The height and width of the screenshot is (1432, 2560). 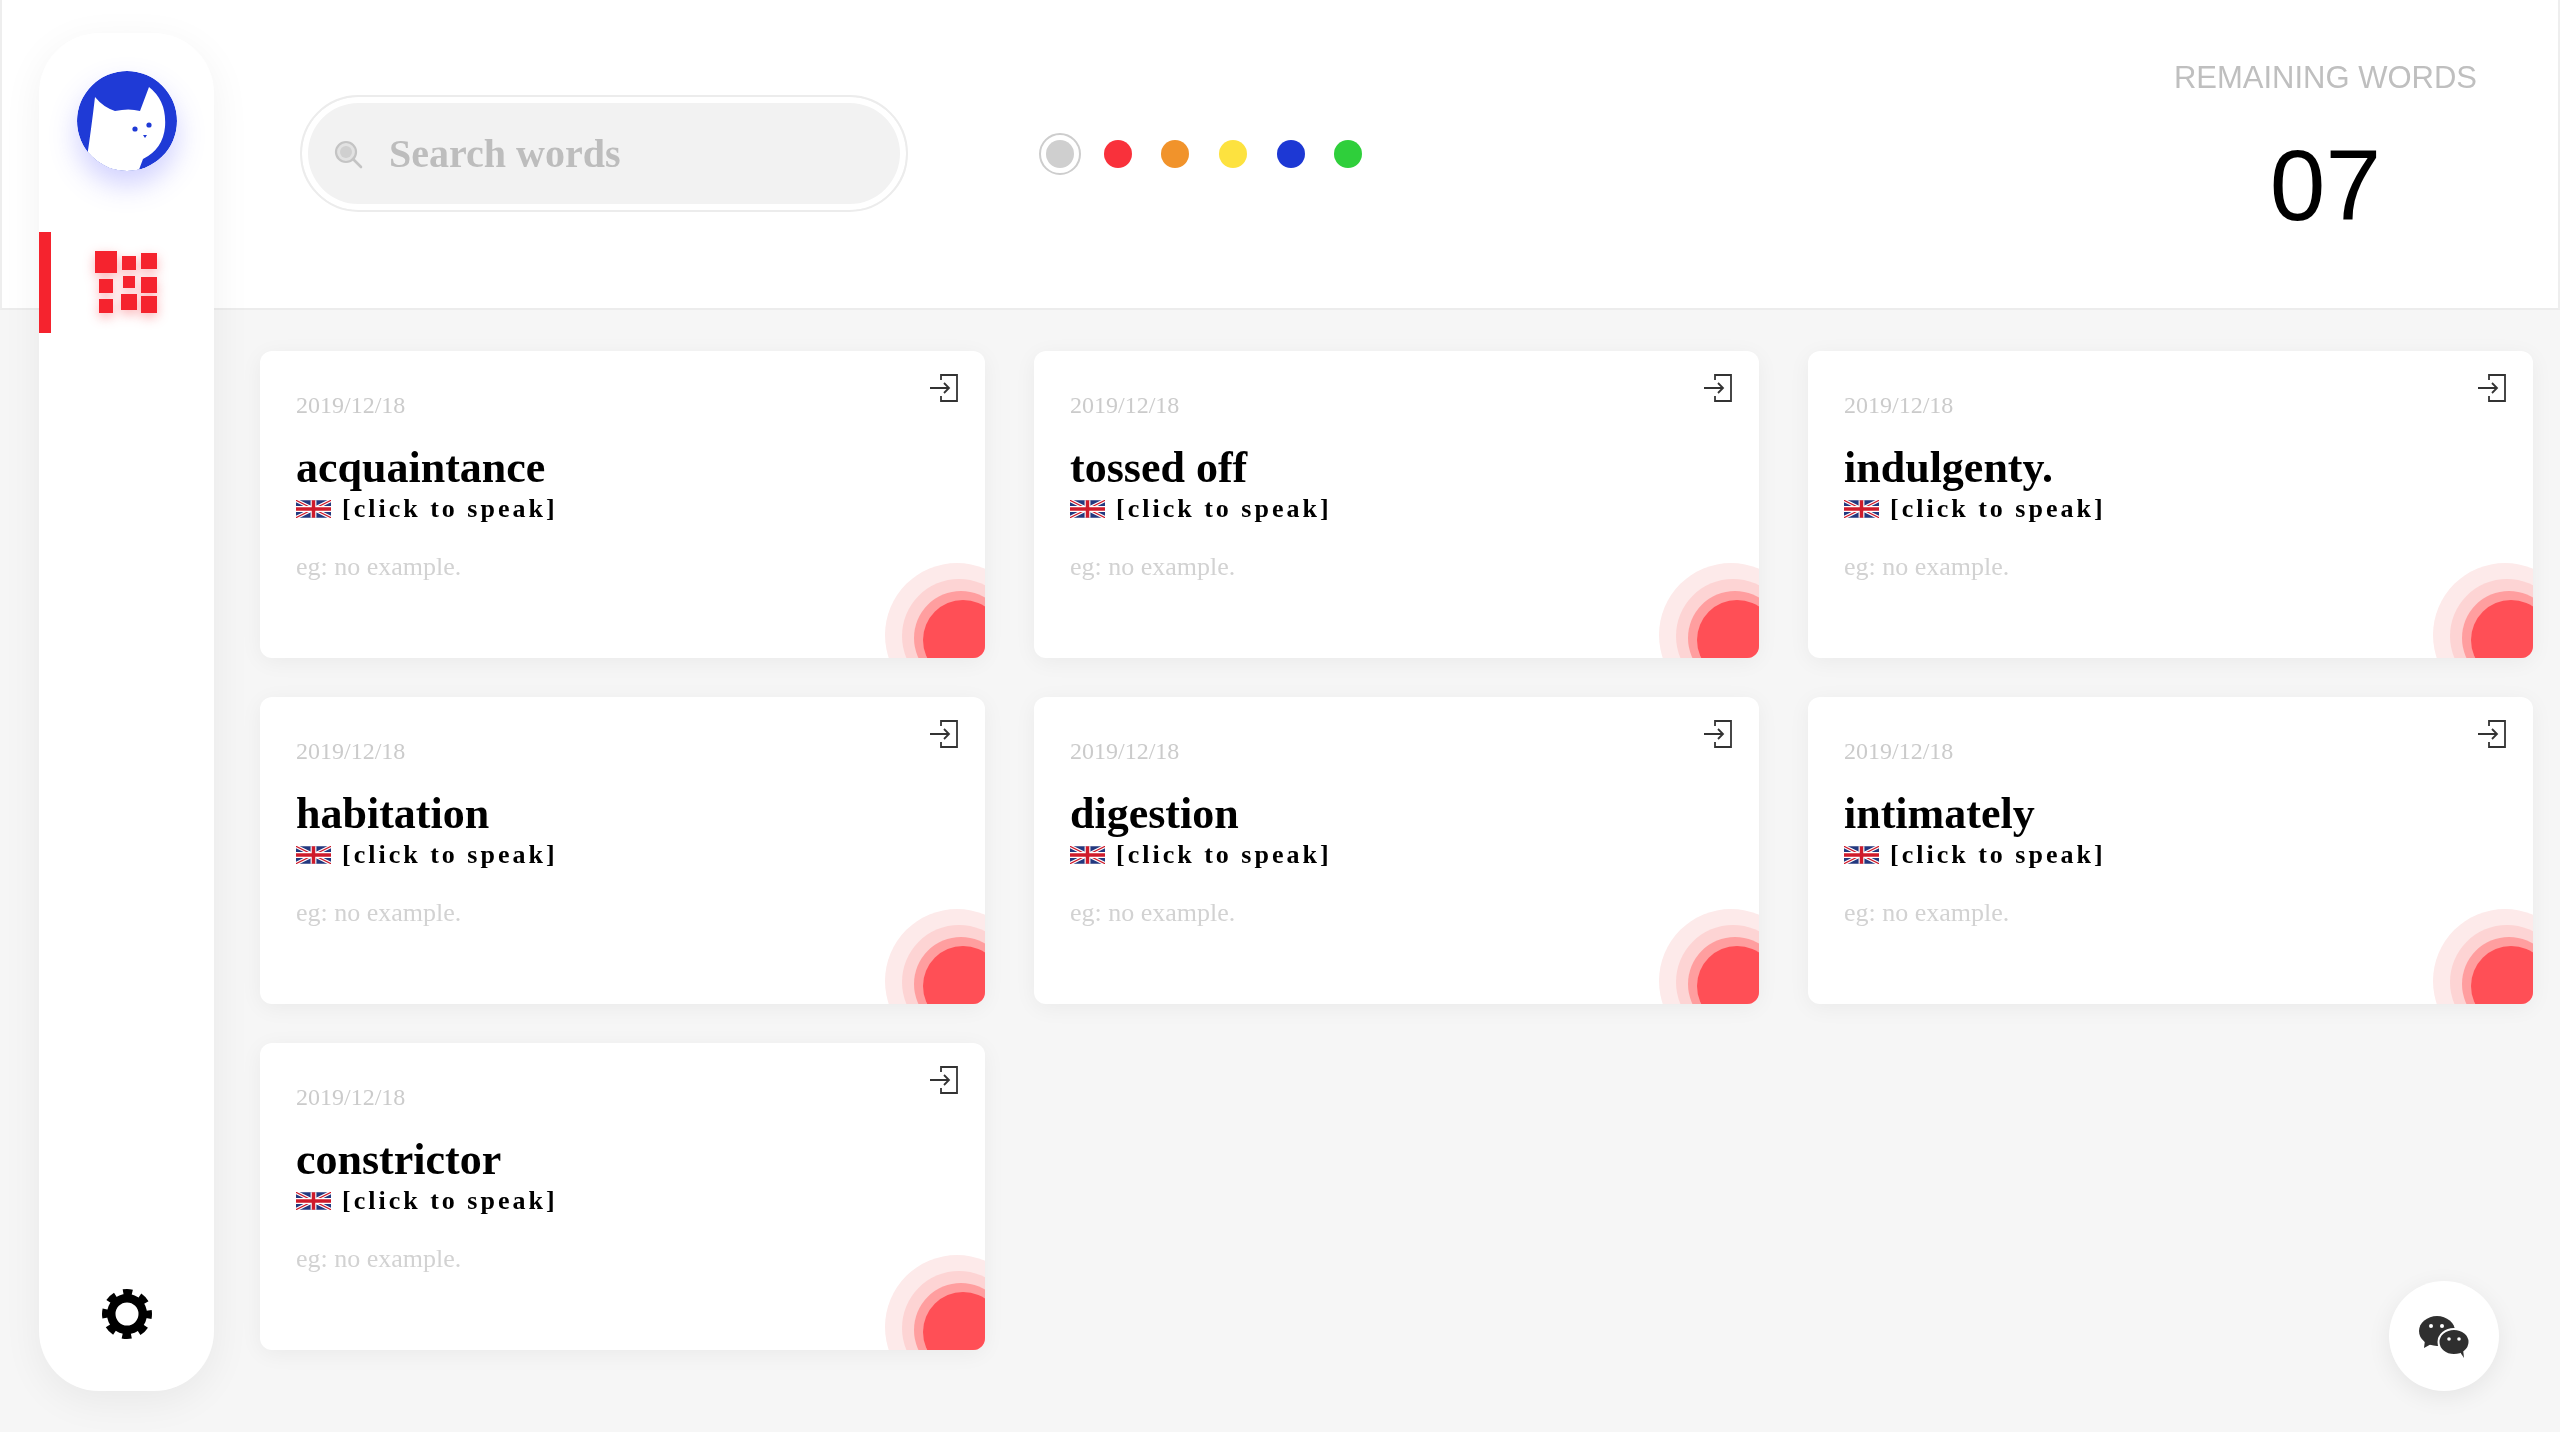 What do you see at coordinates (348, 154) in the screenshot?
I see `search-icon` at bounding box center [348, 154].